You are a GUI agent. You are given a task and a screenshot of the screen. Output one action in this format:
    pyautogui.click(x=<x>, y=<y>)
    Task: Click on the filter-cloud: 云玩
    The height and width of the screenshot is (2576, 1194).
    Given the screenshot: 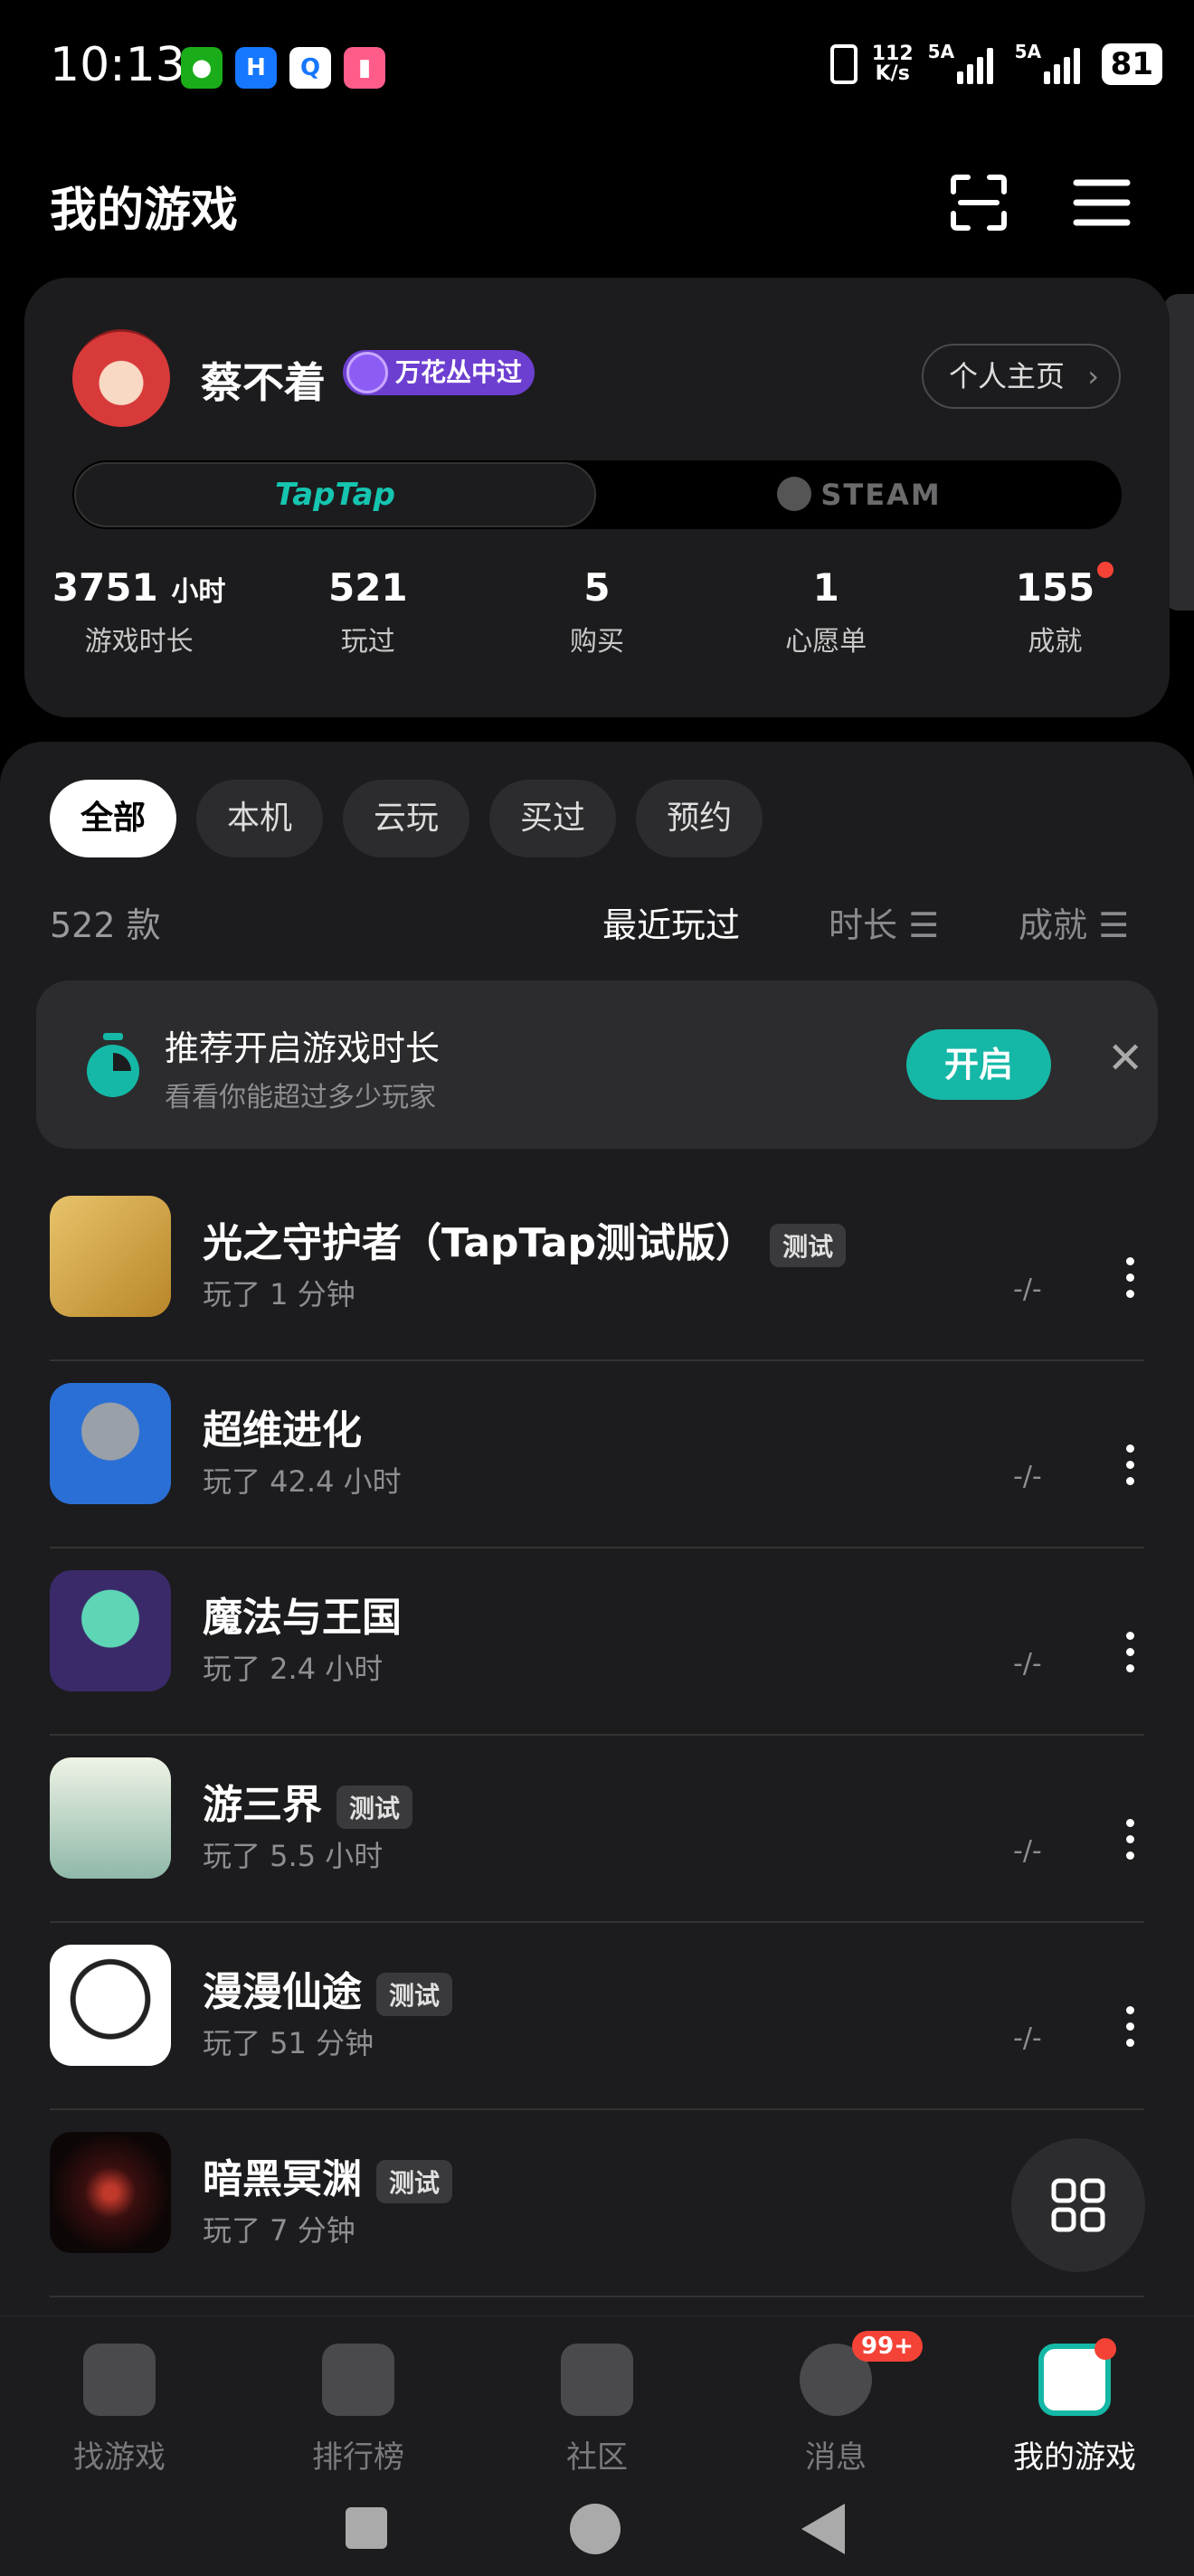 What is the action you would take?
    pyautogui.click(x=406, y=818)
    